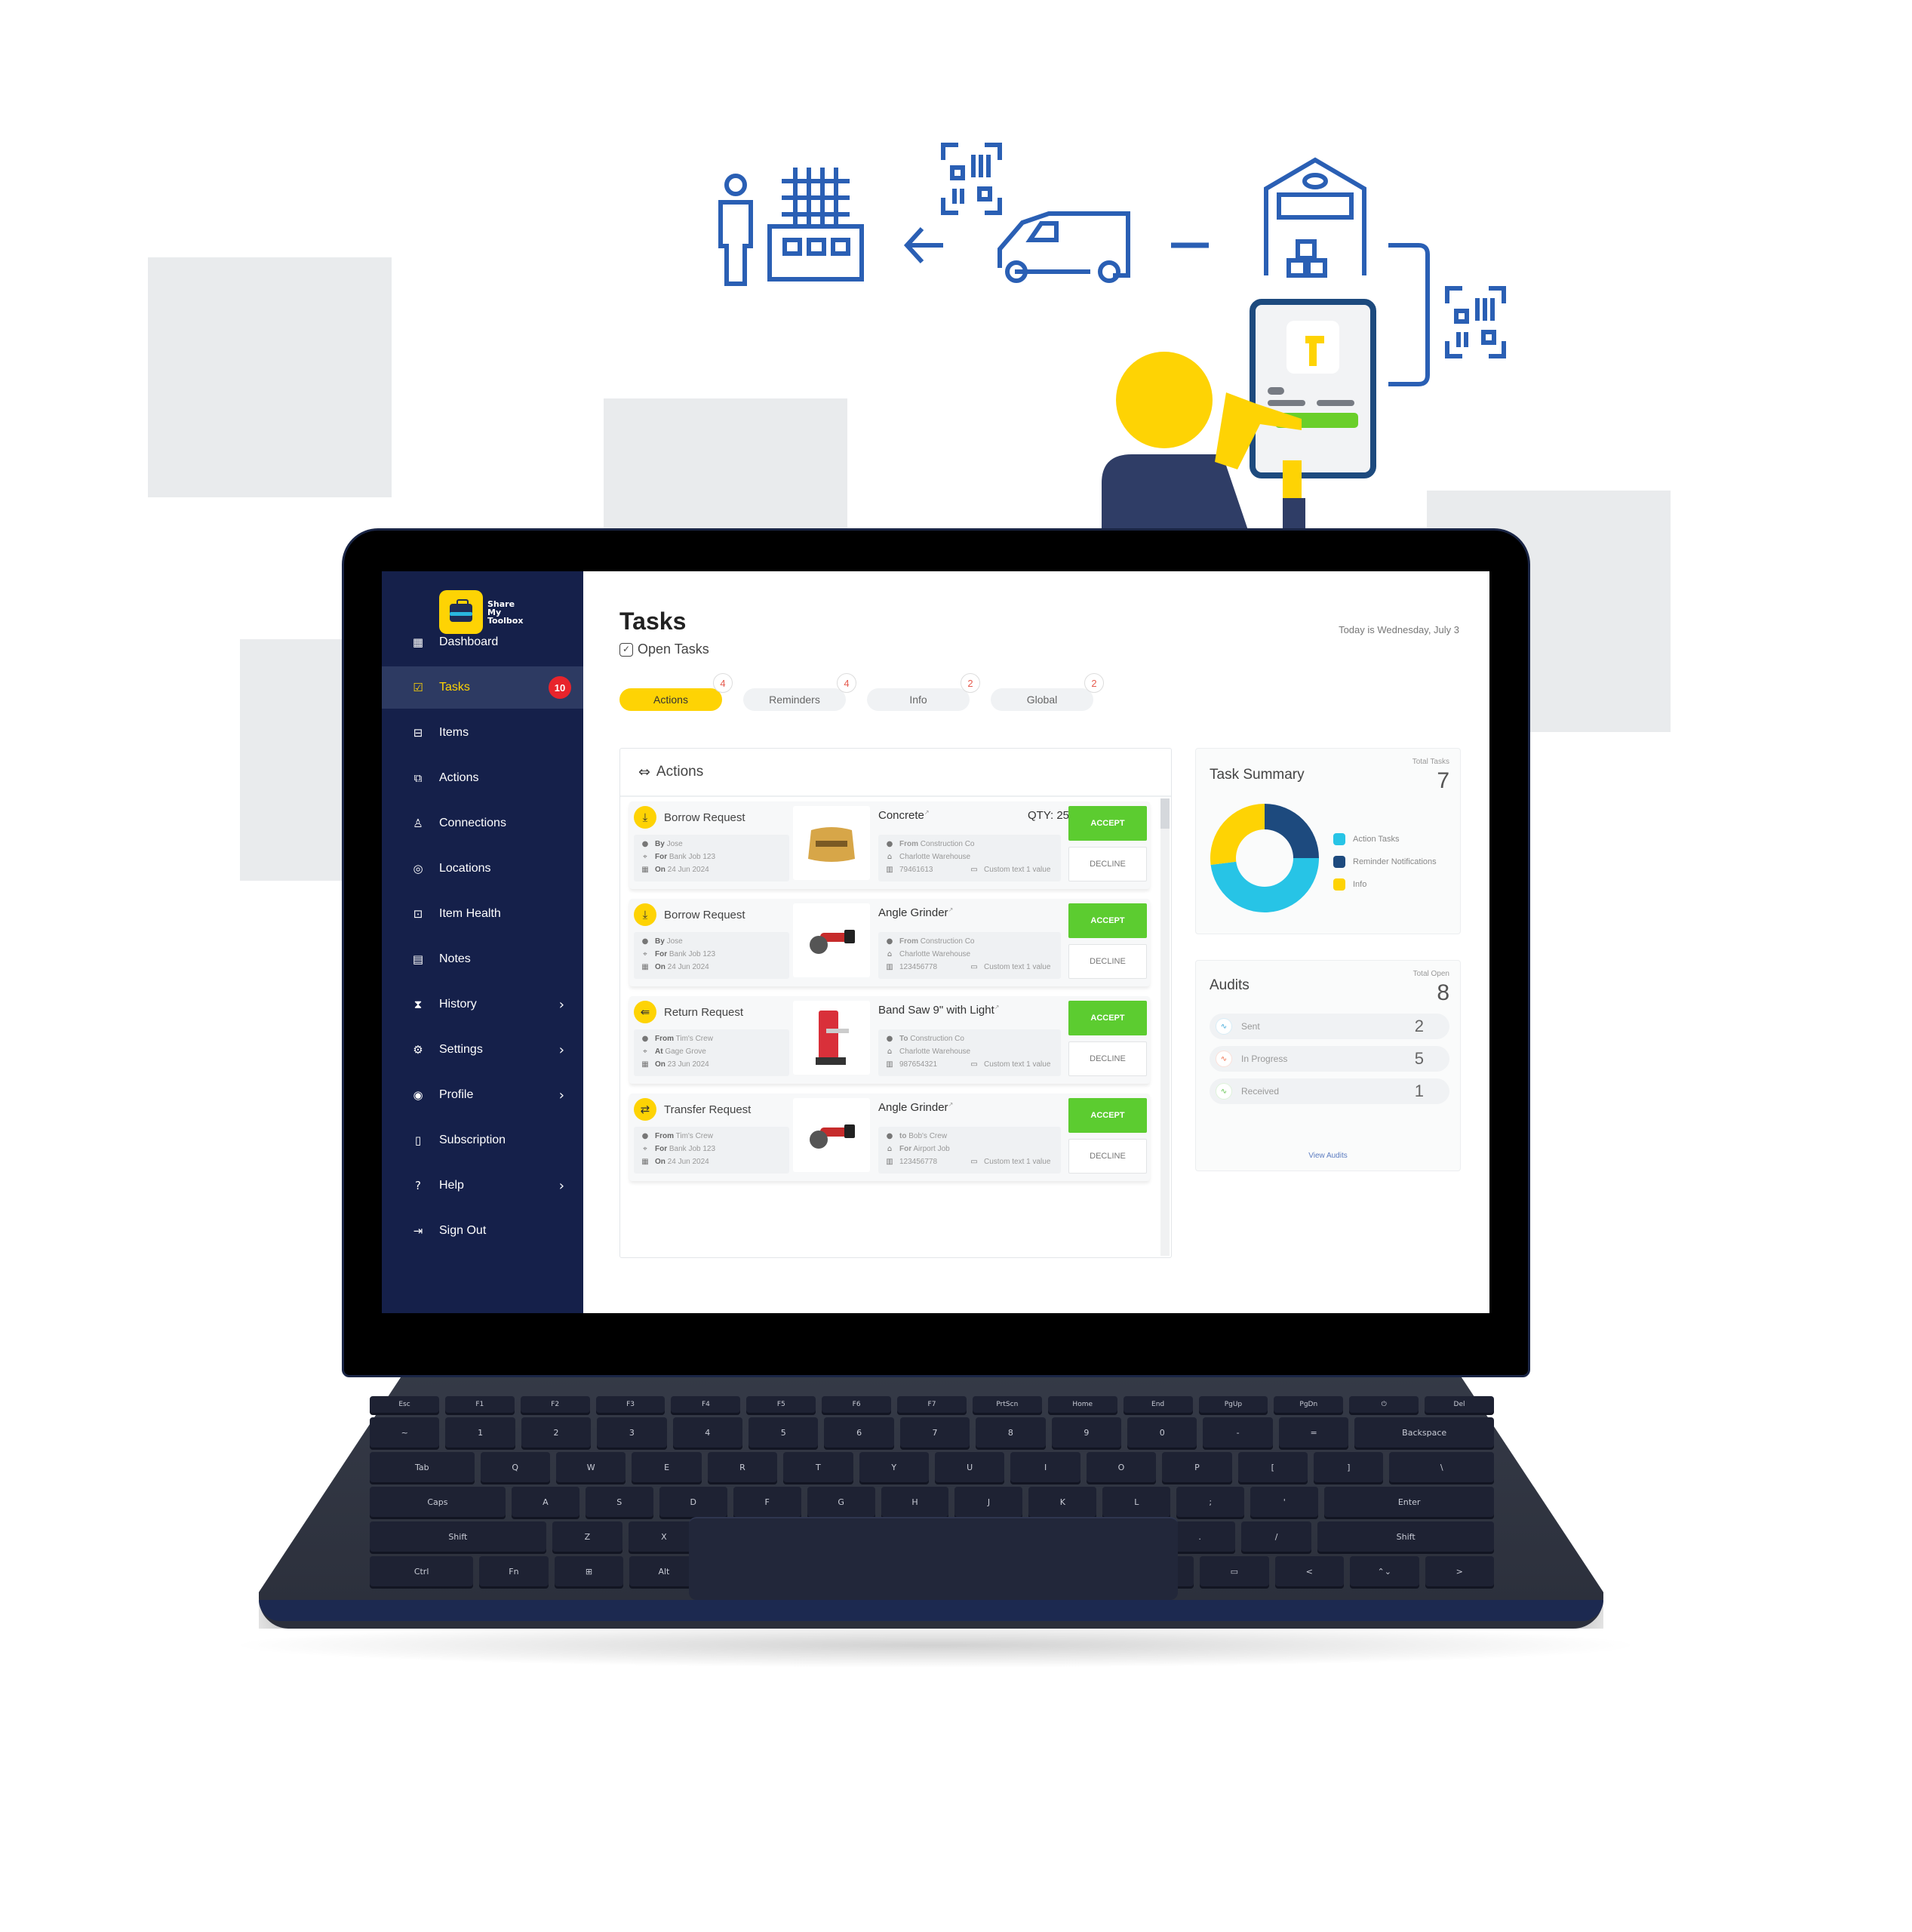  I want to click on today-date: Today is Wednesday, July 3, so click(1399, 629).